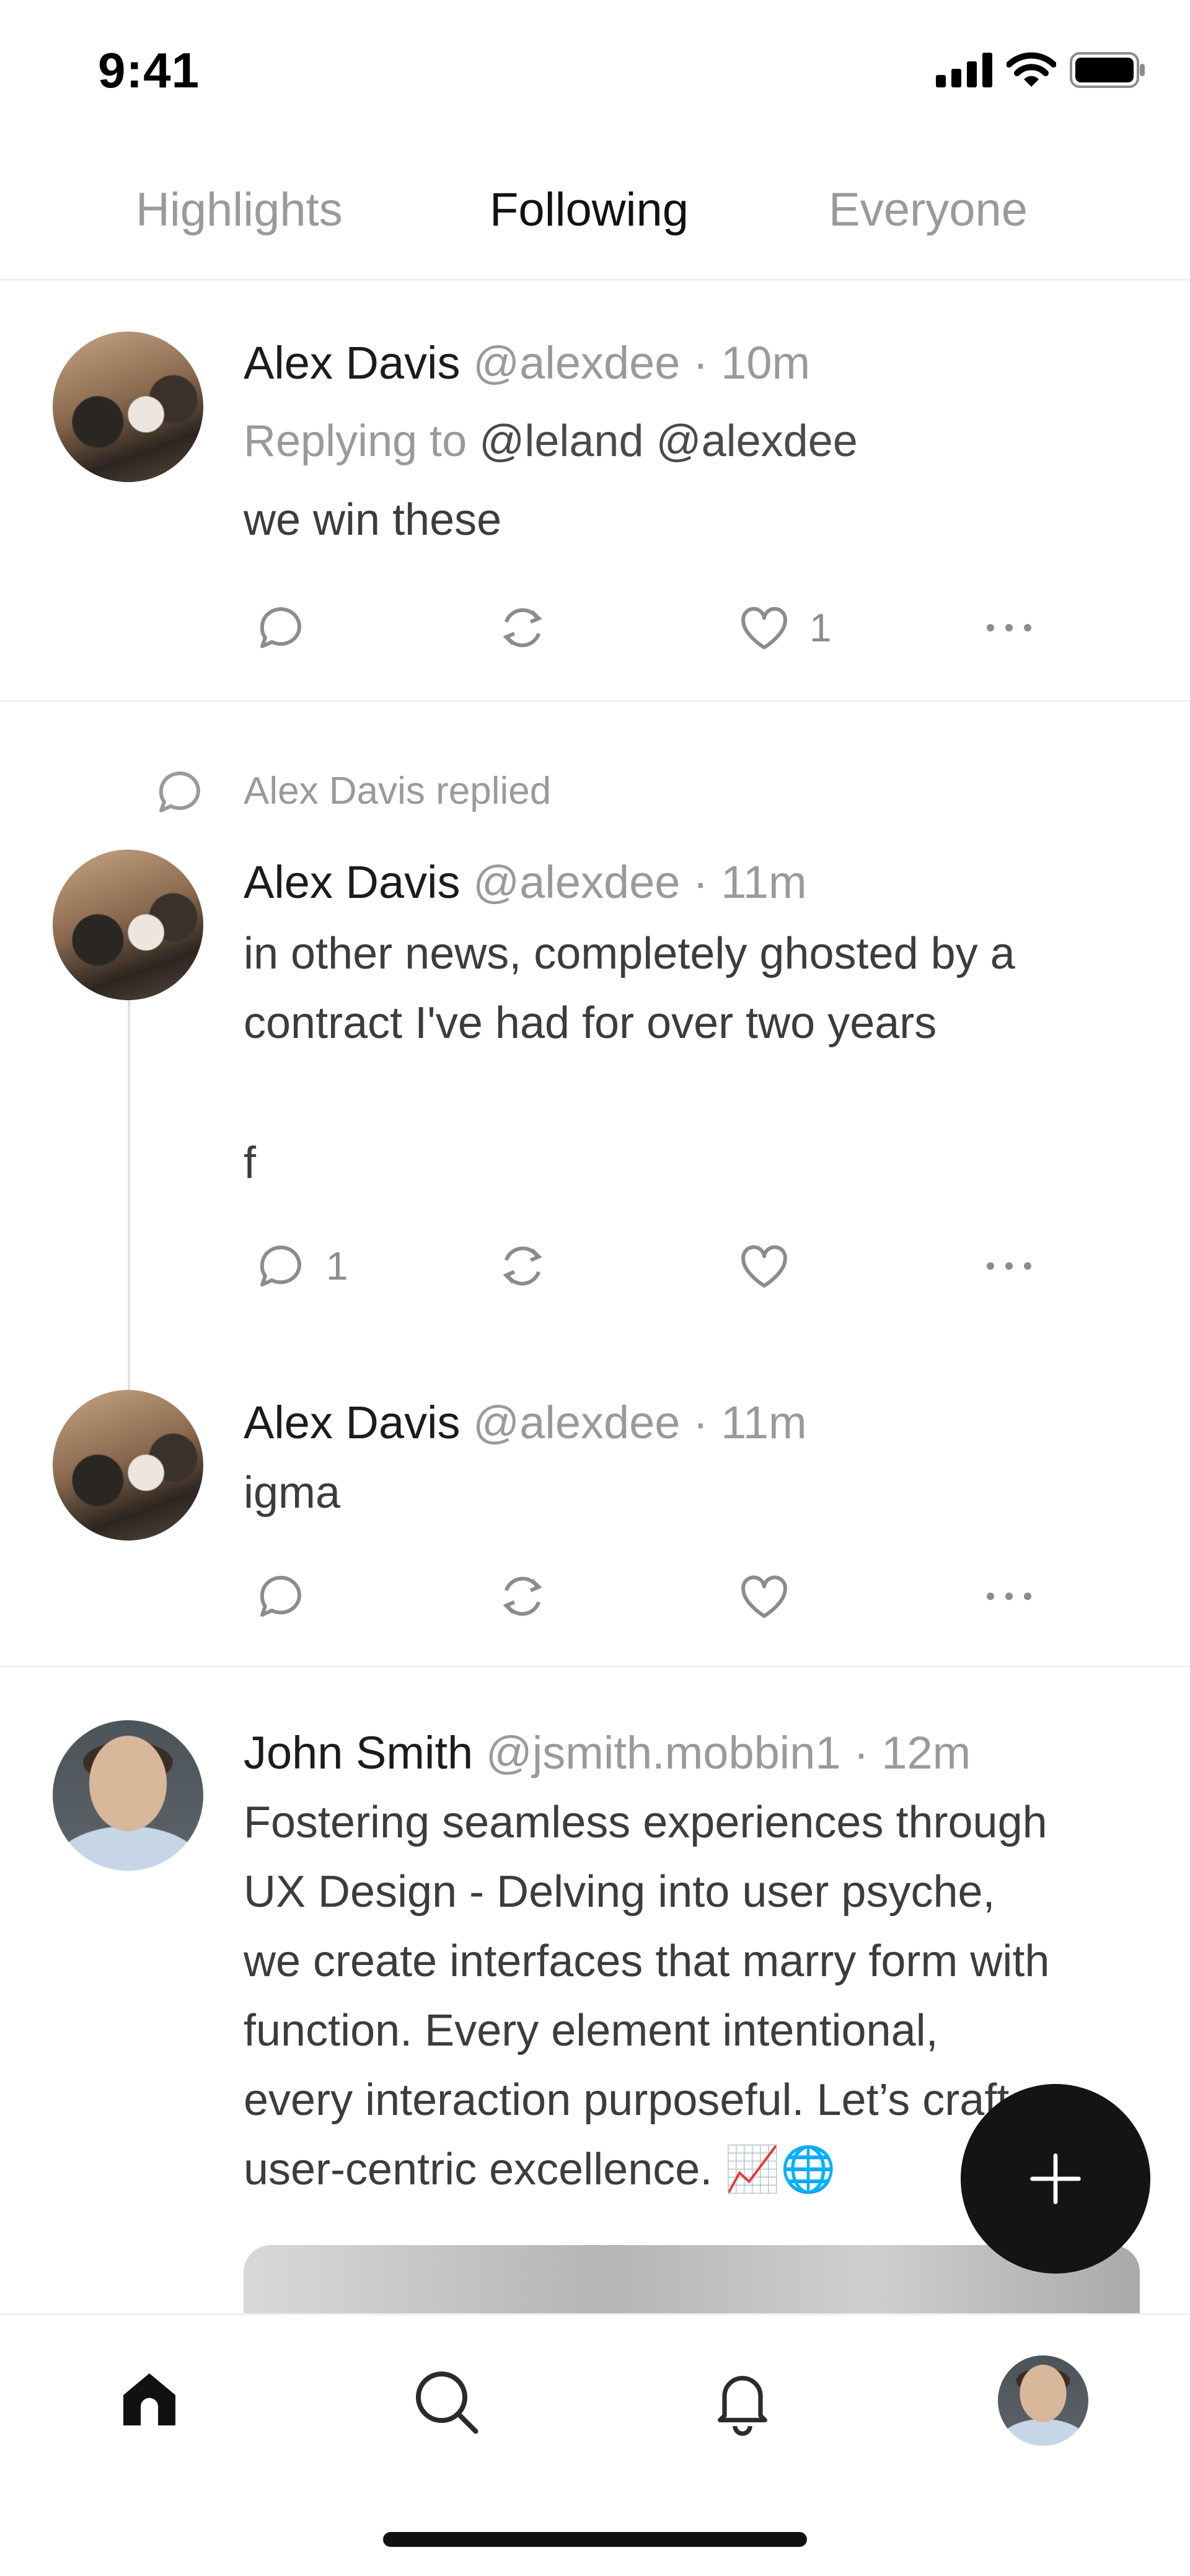  Describe the element at coordinates (677, 1599) in the screenshot. I see `post-actions` at that location.